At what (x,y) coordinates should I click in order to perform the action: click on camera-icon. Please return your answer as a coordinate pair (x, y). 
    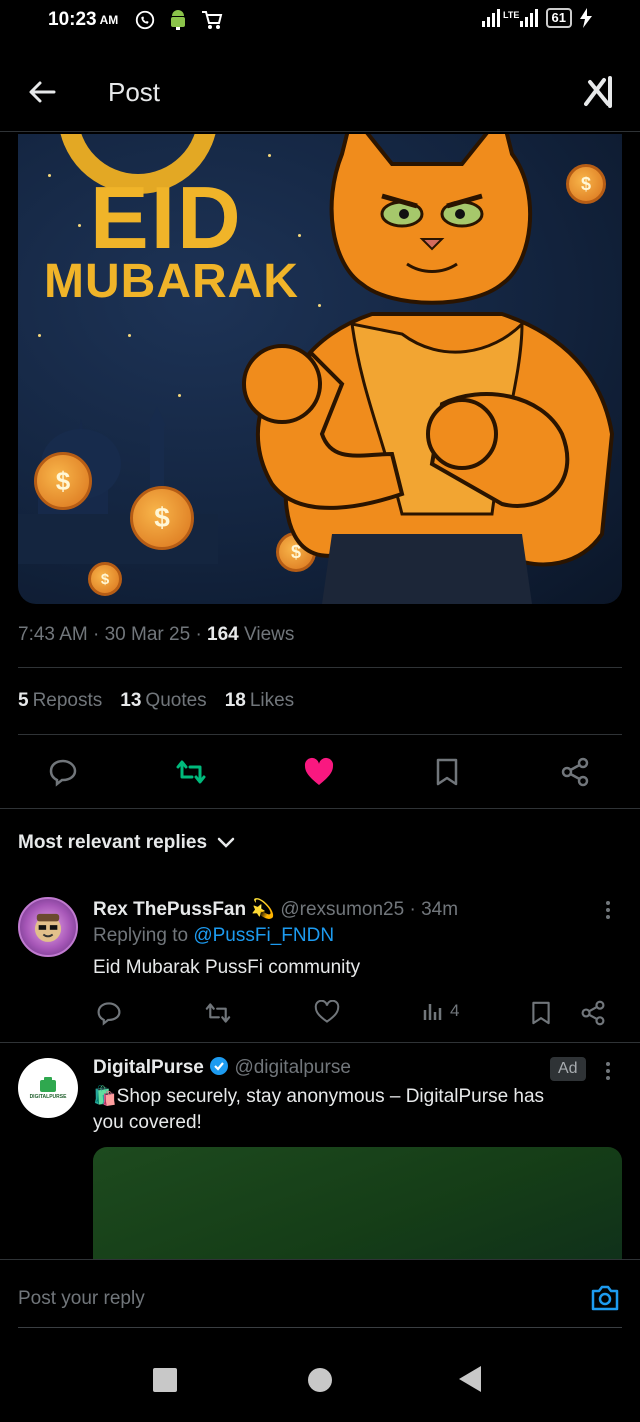
    Looking at the image, I should click on (605, 1298).